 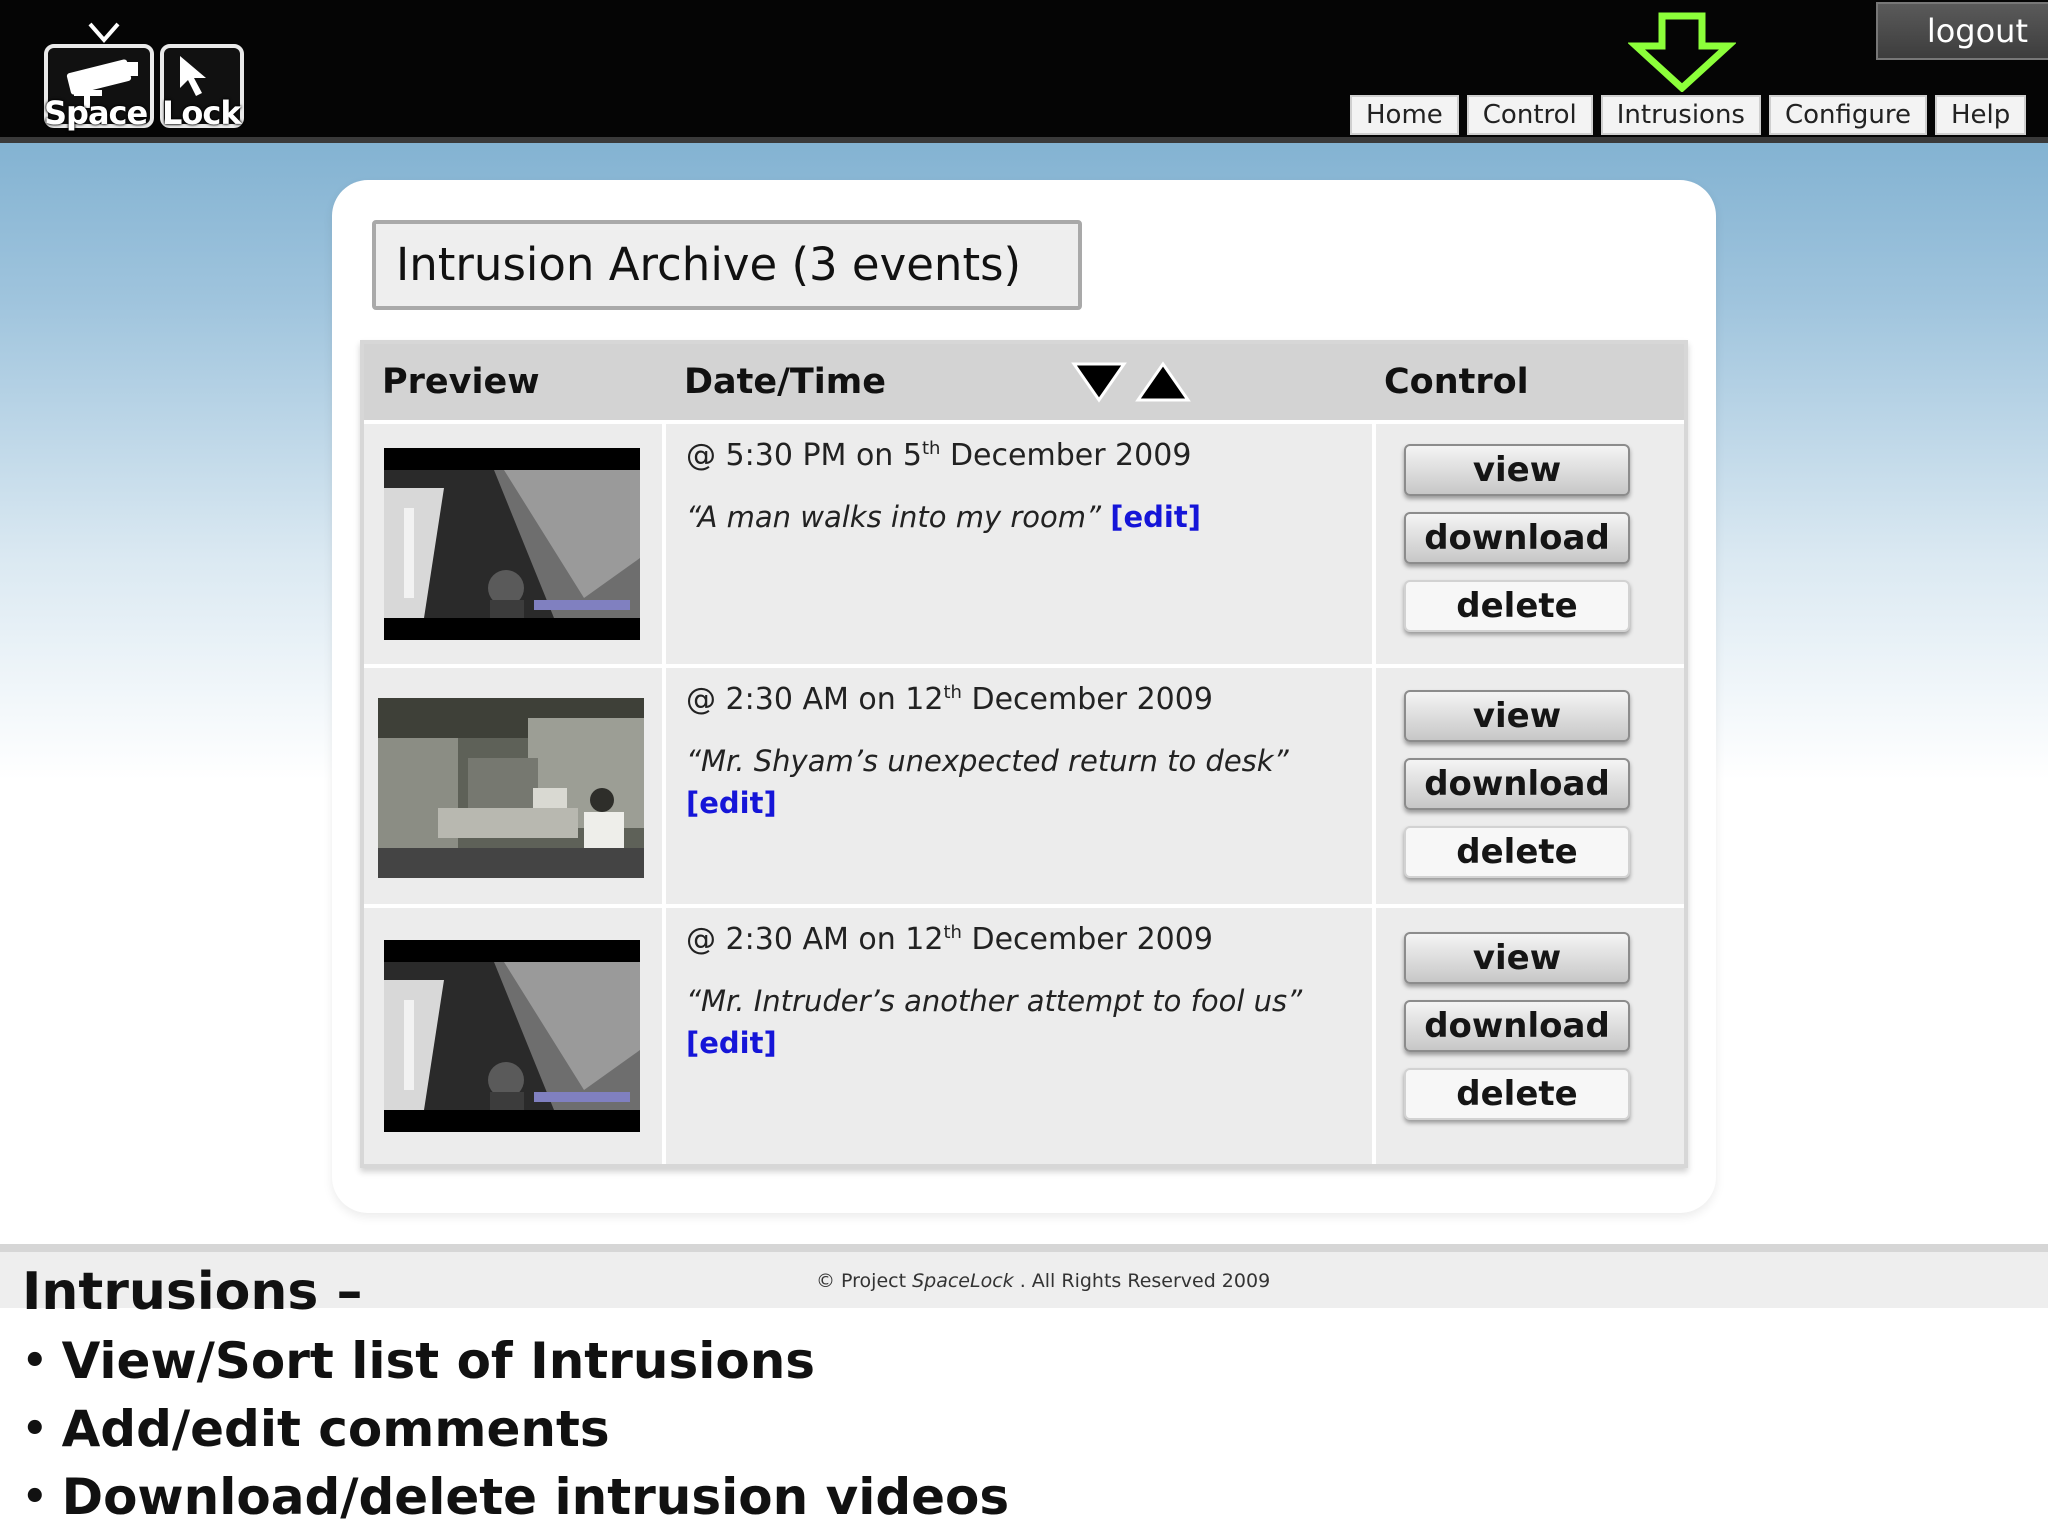 I want to click on tab-intrusions: Intrusions, so click(x=1680, y=115).